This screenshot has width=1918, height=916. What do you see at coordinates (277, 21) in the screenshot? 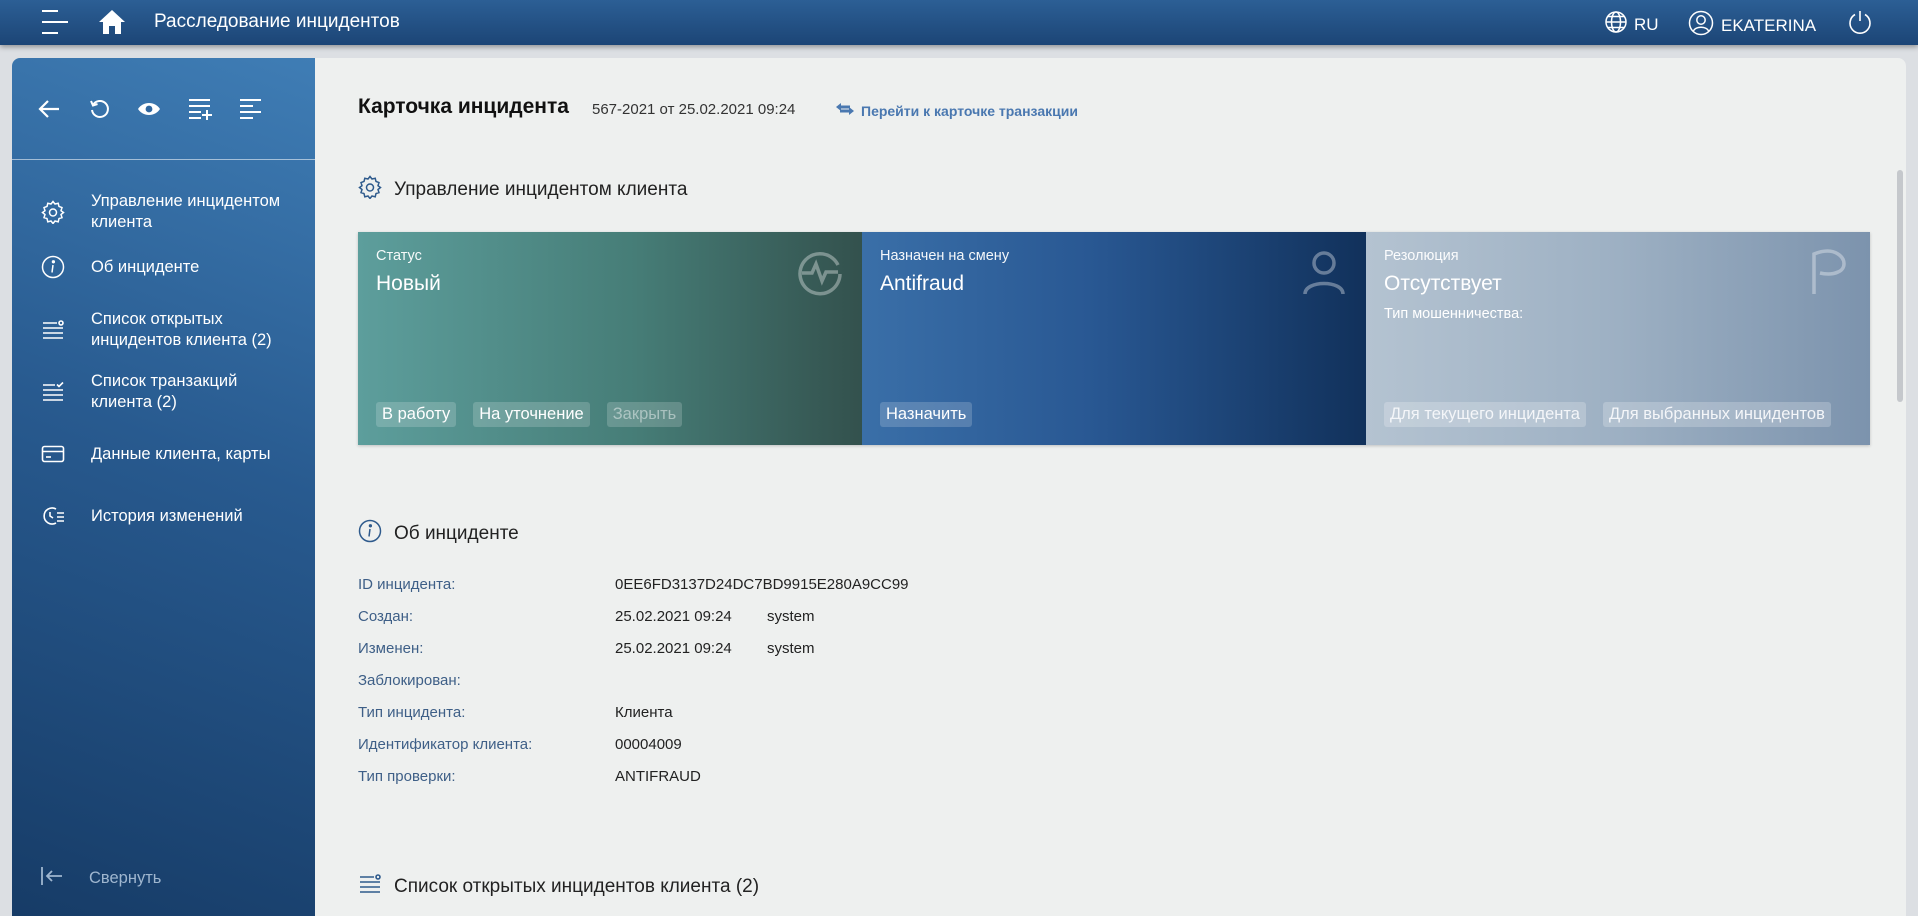
I see `app-title: Расследование инцидентов` at bounding box center [277, 21].